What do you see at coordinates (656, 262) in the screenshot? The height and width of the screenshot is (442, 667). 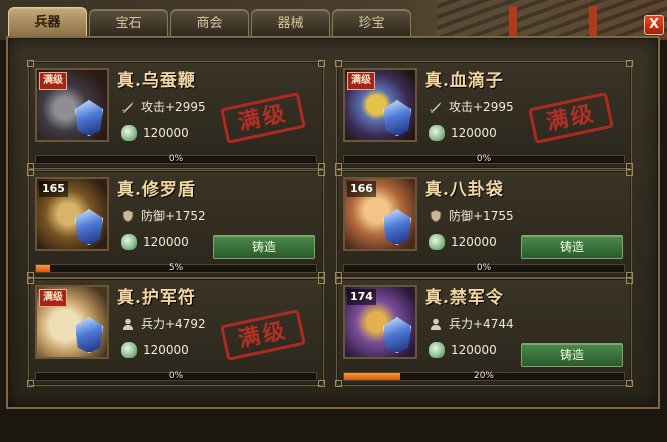 I see `window-edge-decoration` at bounding box center [656, 262].